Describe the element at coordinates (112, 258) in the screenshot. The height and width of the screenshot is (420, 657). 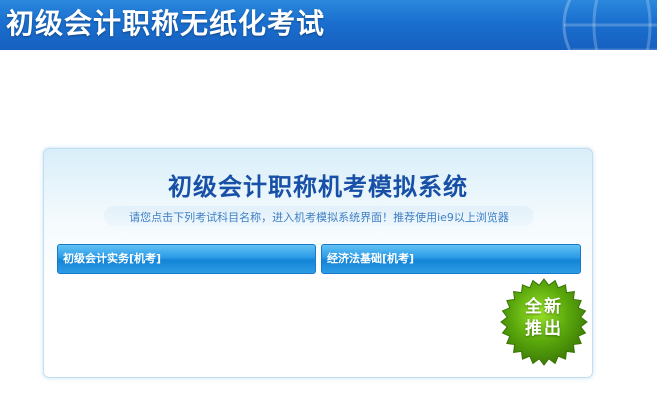
I see `exam-button-label: 初级会计实务[机考]` at that location.